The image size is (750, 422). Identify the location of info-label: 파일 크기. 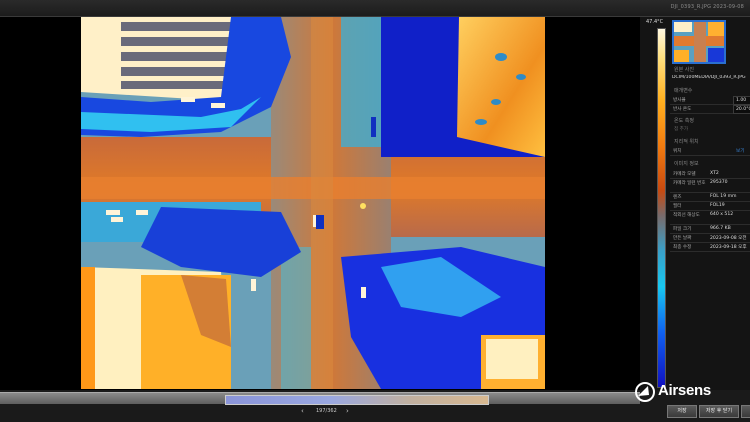
(682, 229).